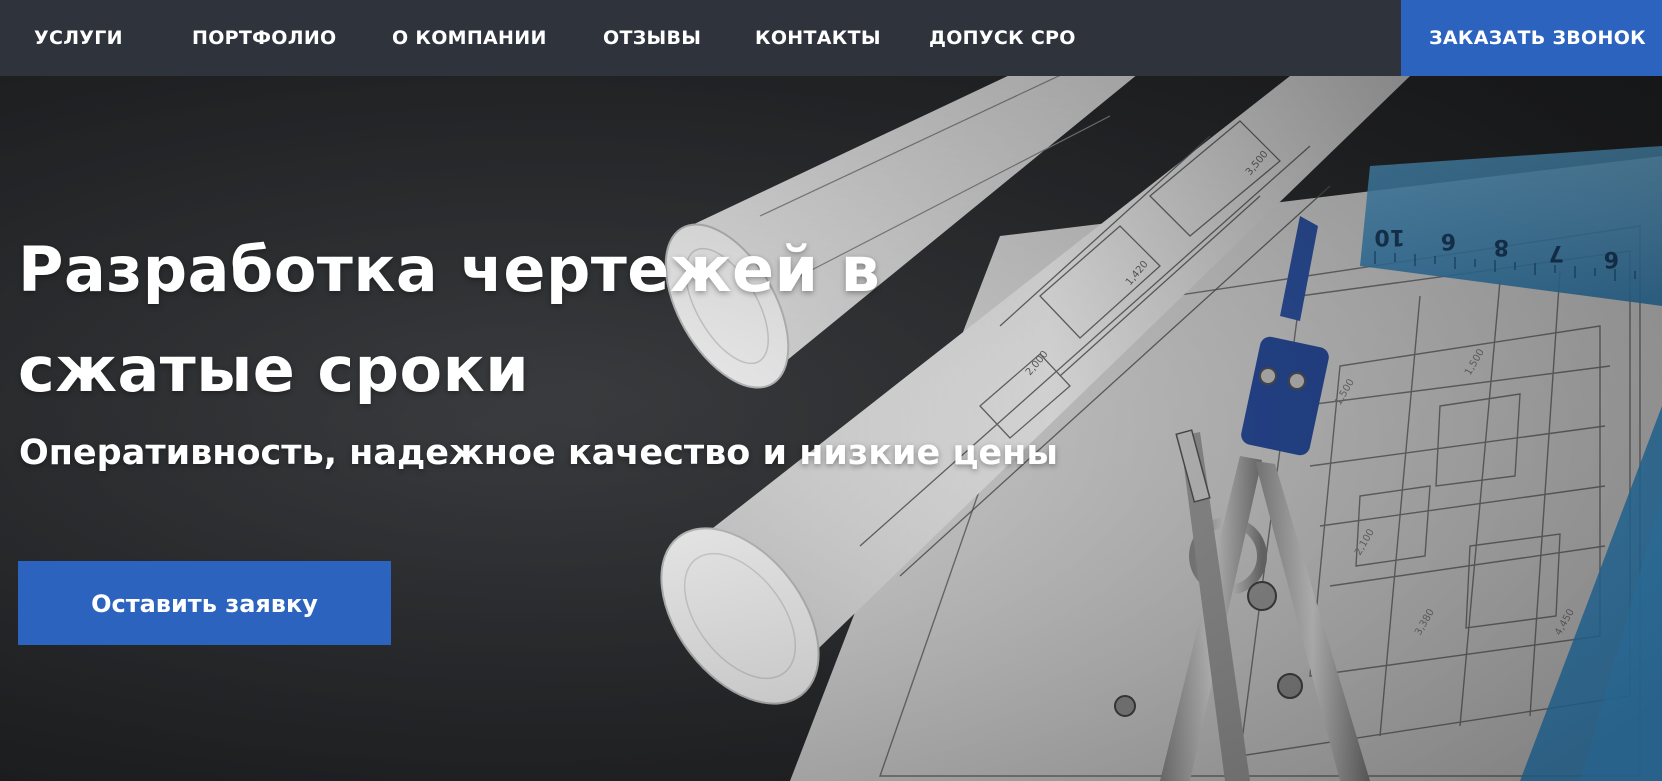 The image size is (1662, 781). What do you see at coordinates (274, 369) in the screenshot?
I see `hero-title-line-2: сжатые сроки` at bounding box center [274, 369].